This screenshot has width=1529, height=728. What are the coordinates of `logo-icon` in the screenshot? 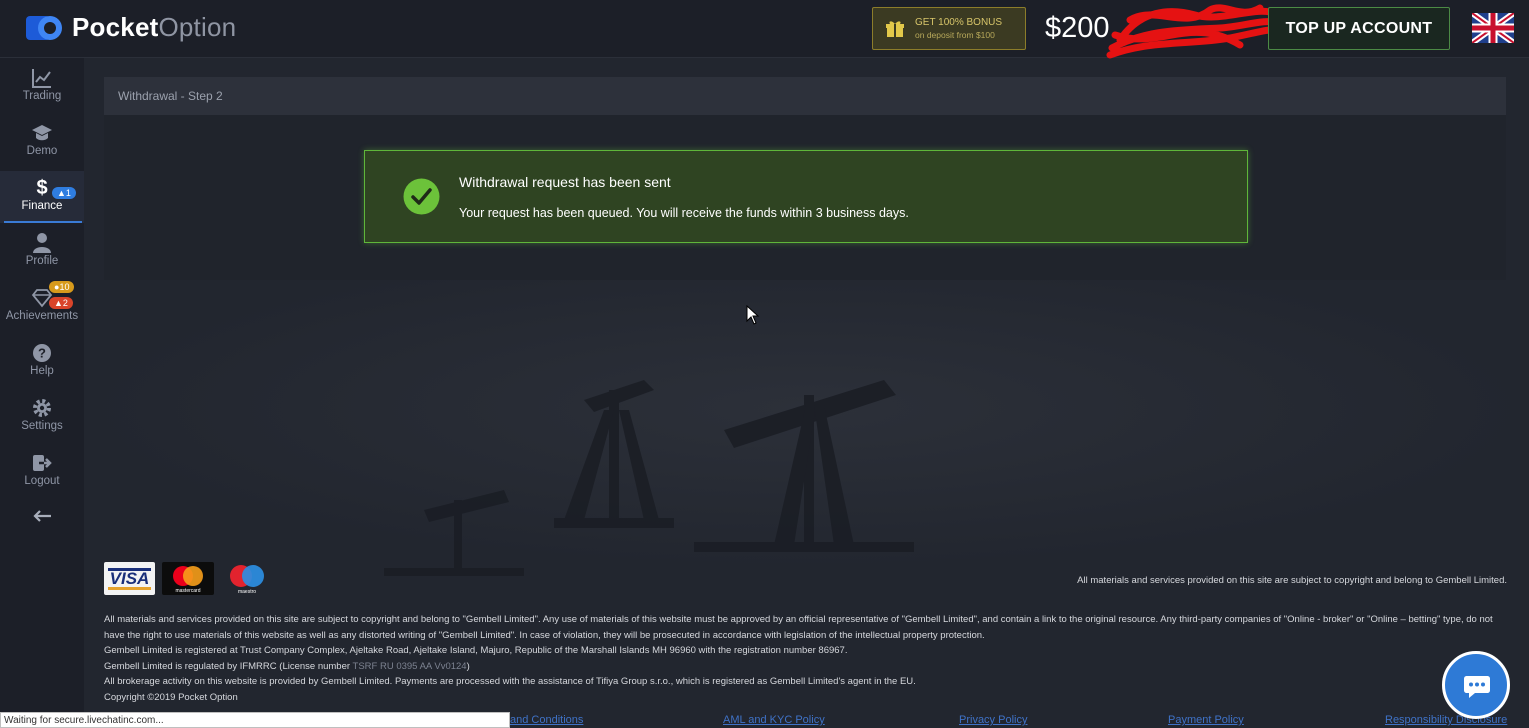 It's located at (44, 27).